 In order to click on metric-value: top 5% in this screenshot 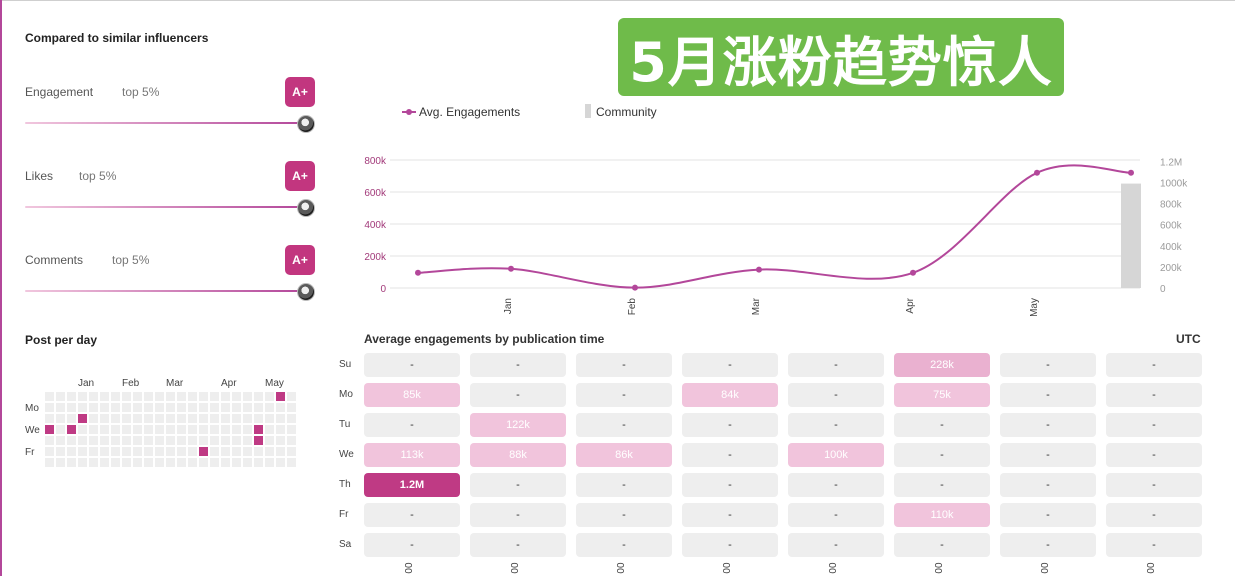, I will do `click(131, 260)`.